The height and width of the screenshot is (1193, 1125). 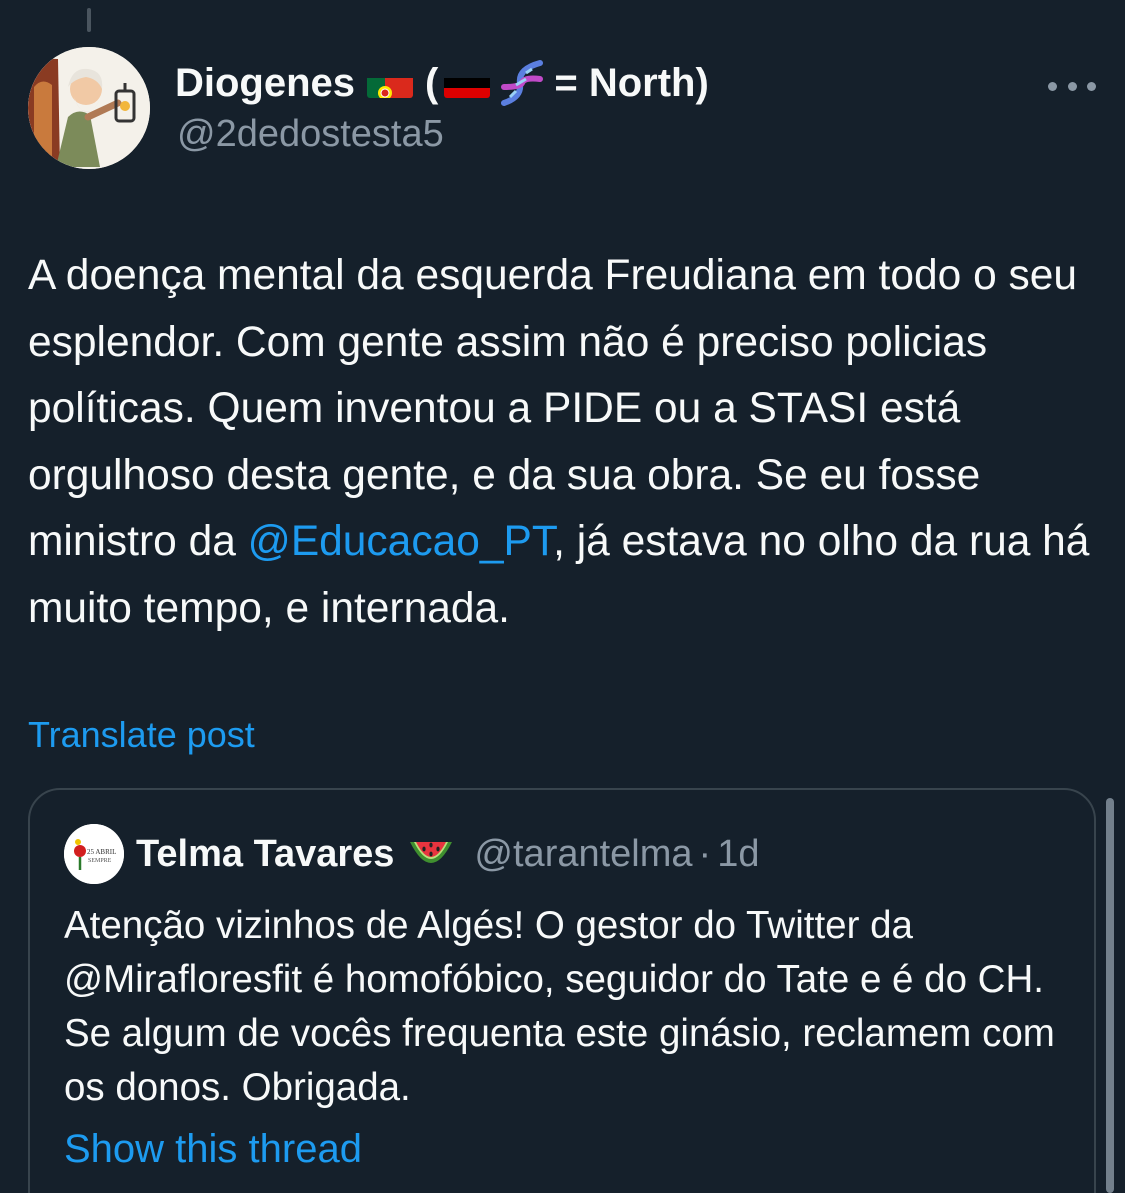 I want to click on scrollbar-thumb, so click(x=1110, y=995).